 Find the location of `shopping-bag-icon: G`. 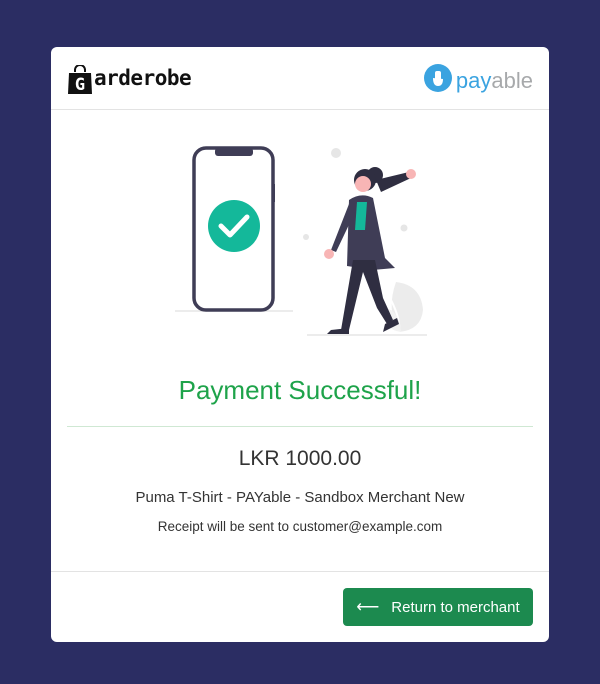

shopping-bag-icon: G is located at coordinates (80, 80).